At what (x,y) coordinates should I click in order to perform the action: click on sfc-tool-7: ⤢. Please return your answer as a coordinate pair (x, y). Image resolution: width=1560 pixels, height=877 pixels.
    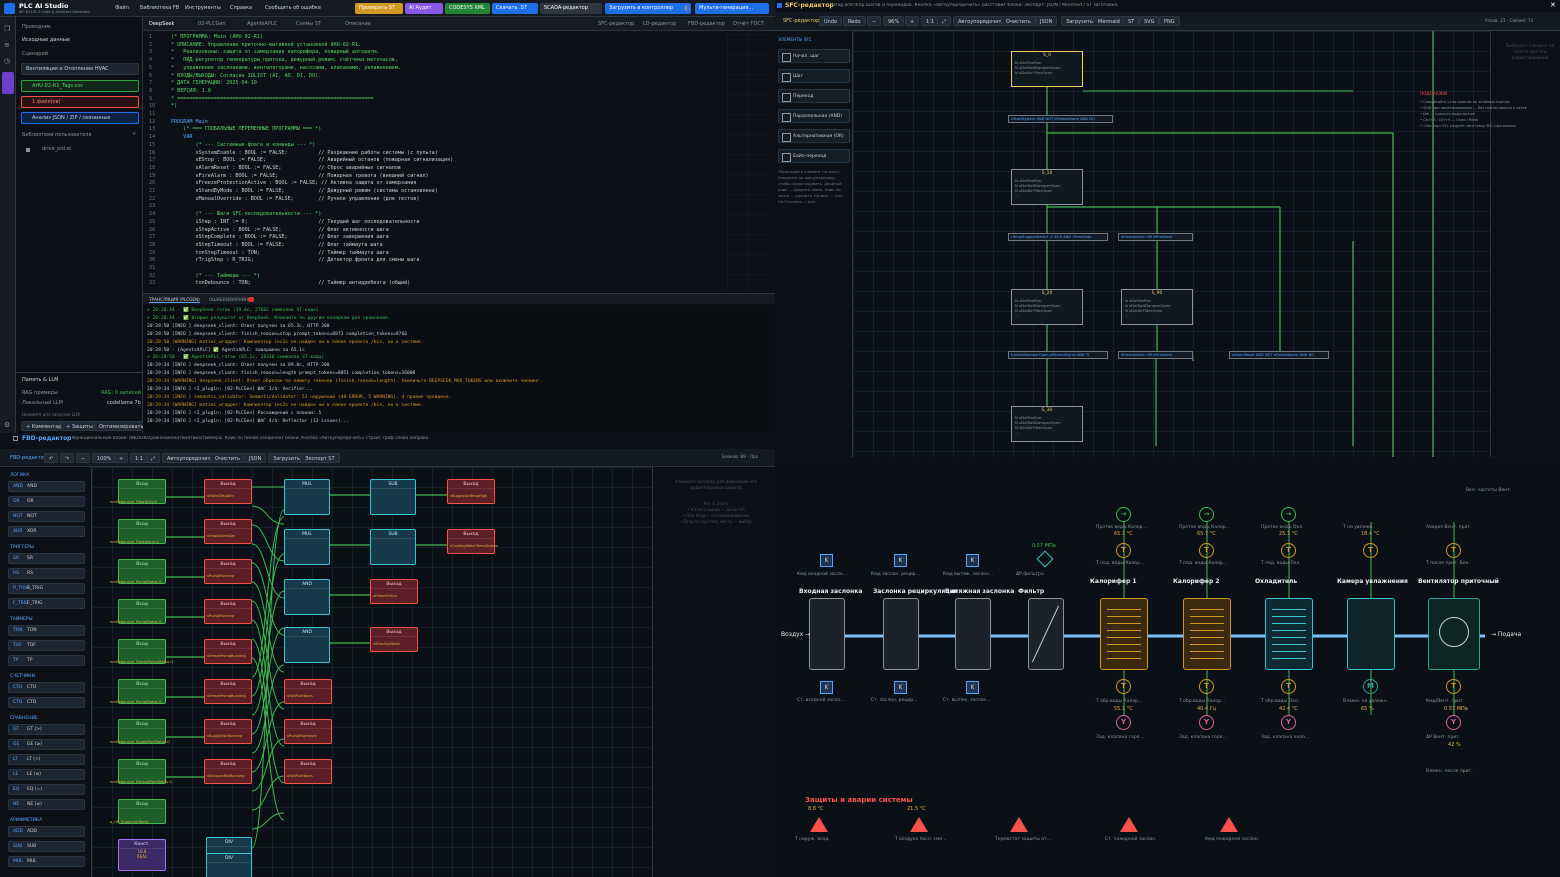
    Looking at the image, I should click on (944, 21).